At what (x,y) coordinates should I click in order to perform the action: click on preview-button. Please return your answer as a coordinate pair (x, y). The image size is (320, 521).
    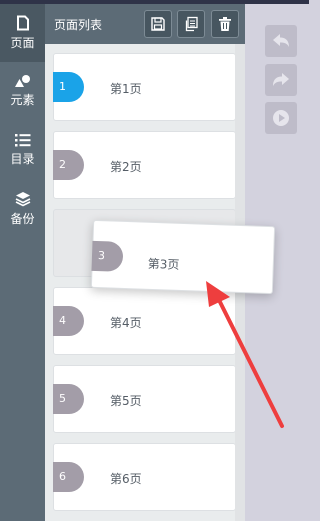
    Looking at the image, I should click on (281, 118).